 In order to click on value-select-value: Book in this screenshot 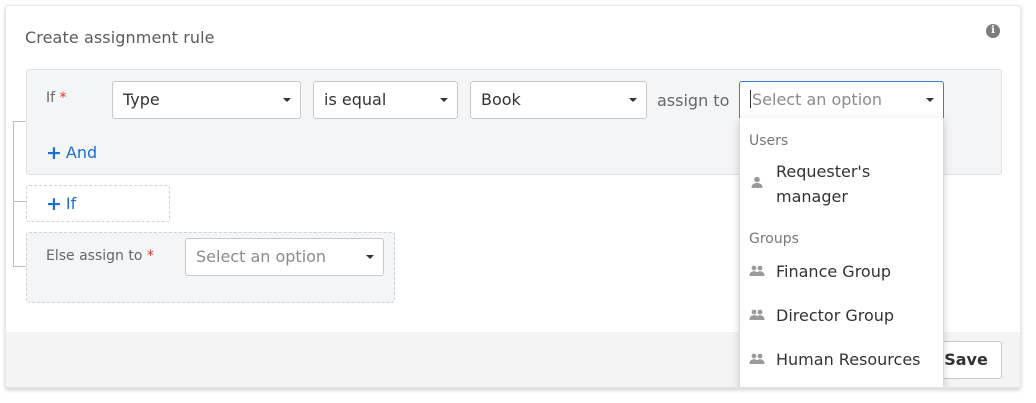, I will do `click(501, 99)`.